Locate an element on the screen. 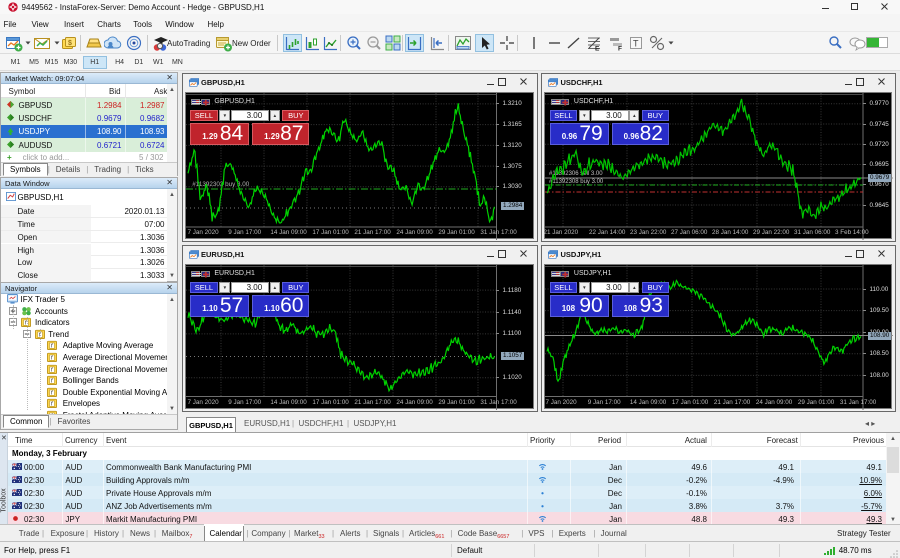 The width and height of the screenshot is (900, 558). svg-text: #11392308 buy 3.00 is located at coordinates (576, 182).